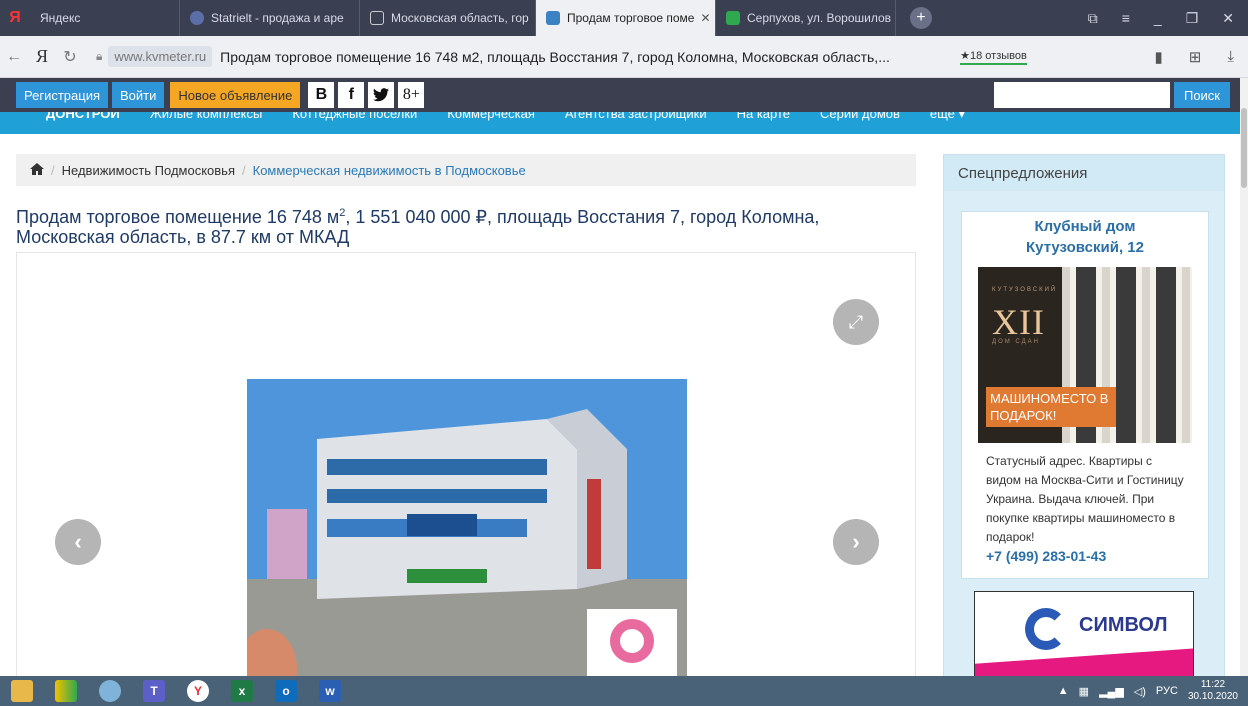 The image size is (1248, 706). What do you see at coordinates (1167, 691) in the screenshot?
I see `tray-language: РУС` at bounding box center [1167, 691].